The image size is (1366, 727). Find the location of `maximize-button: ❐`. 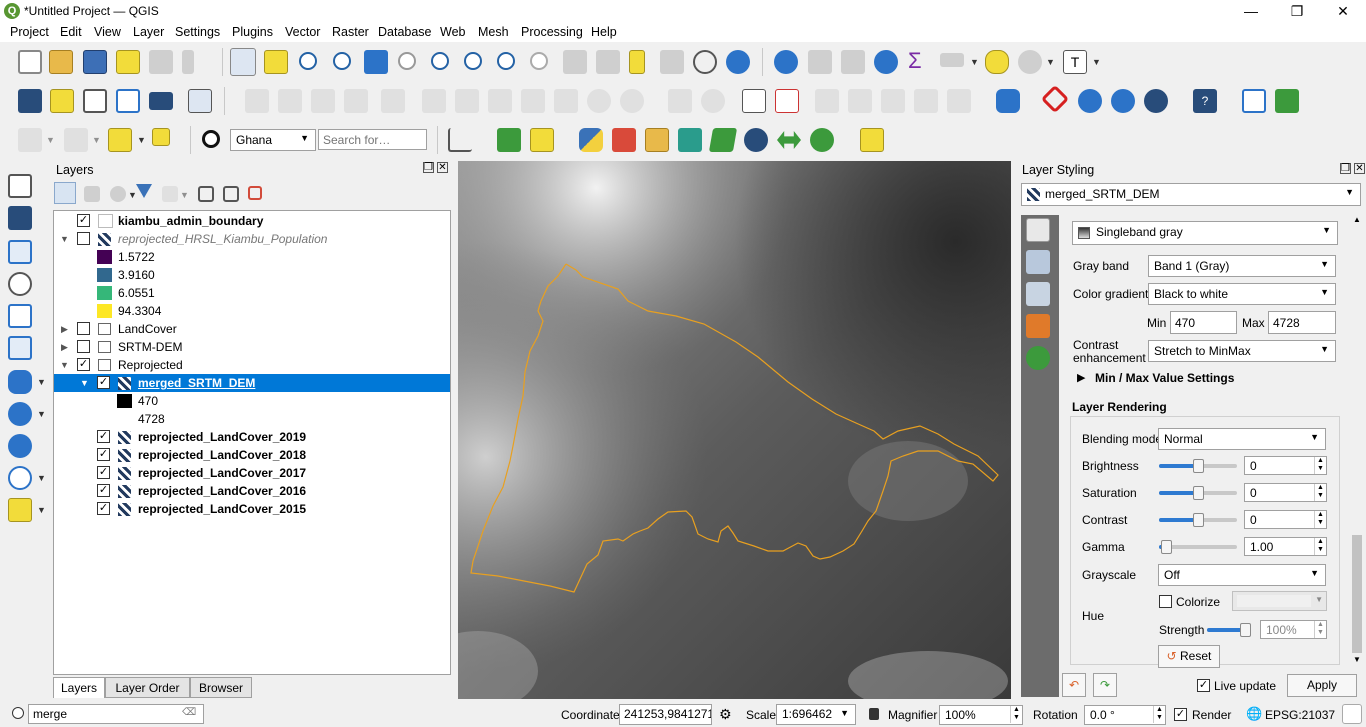

maximize-button: ❐ is located at coordinates (1297, 11).